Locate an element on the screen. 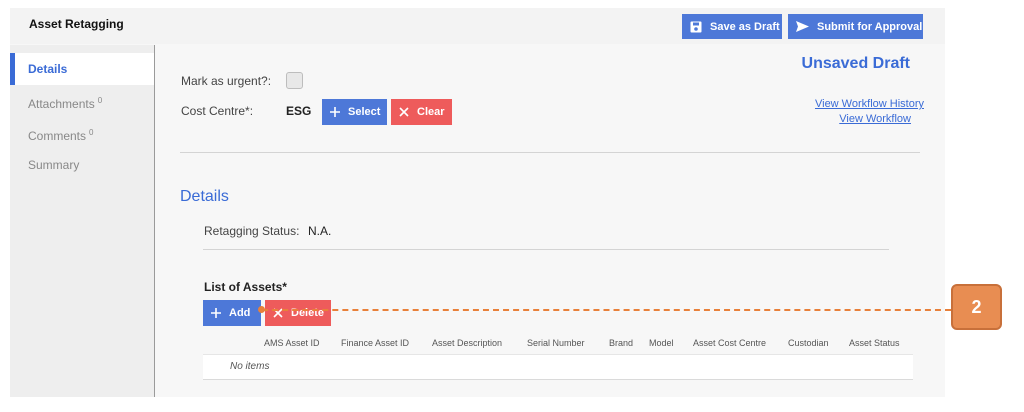 The height and width of the screenshot is (412, 1024). sidebar-item-attachments: Attachments 0 is located at coordinates (82, 101).